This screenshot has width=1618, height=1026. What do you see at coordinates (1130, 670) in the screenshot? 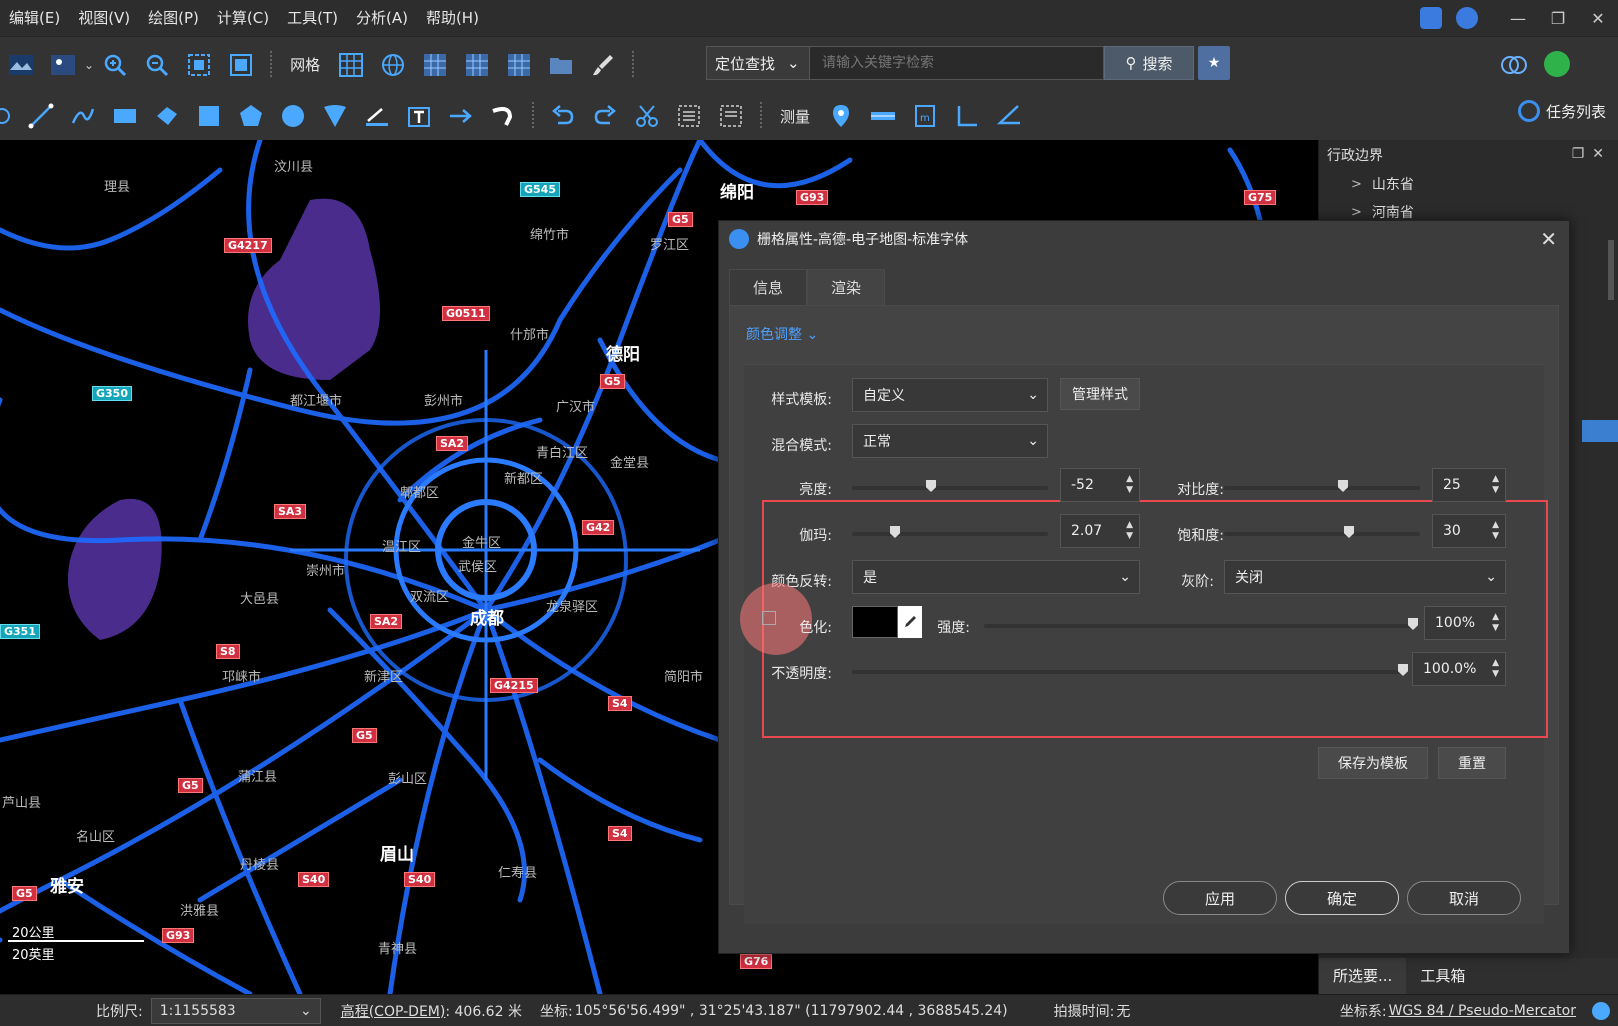
I see `opacity-slider` at bounding box center [1130, 670].